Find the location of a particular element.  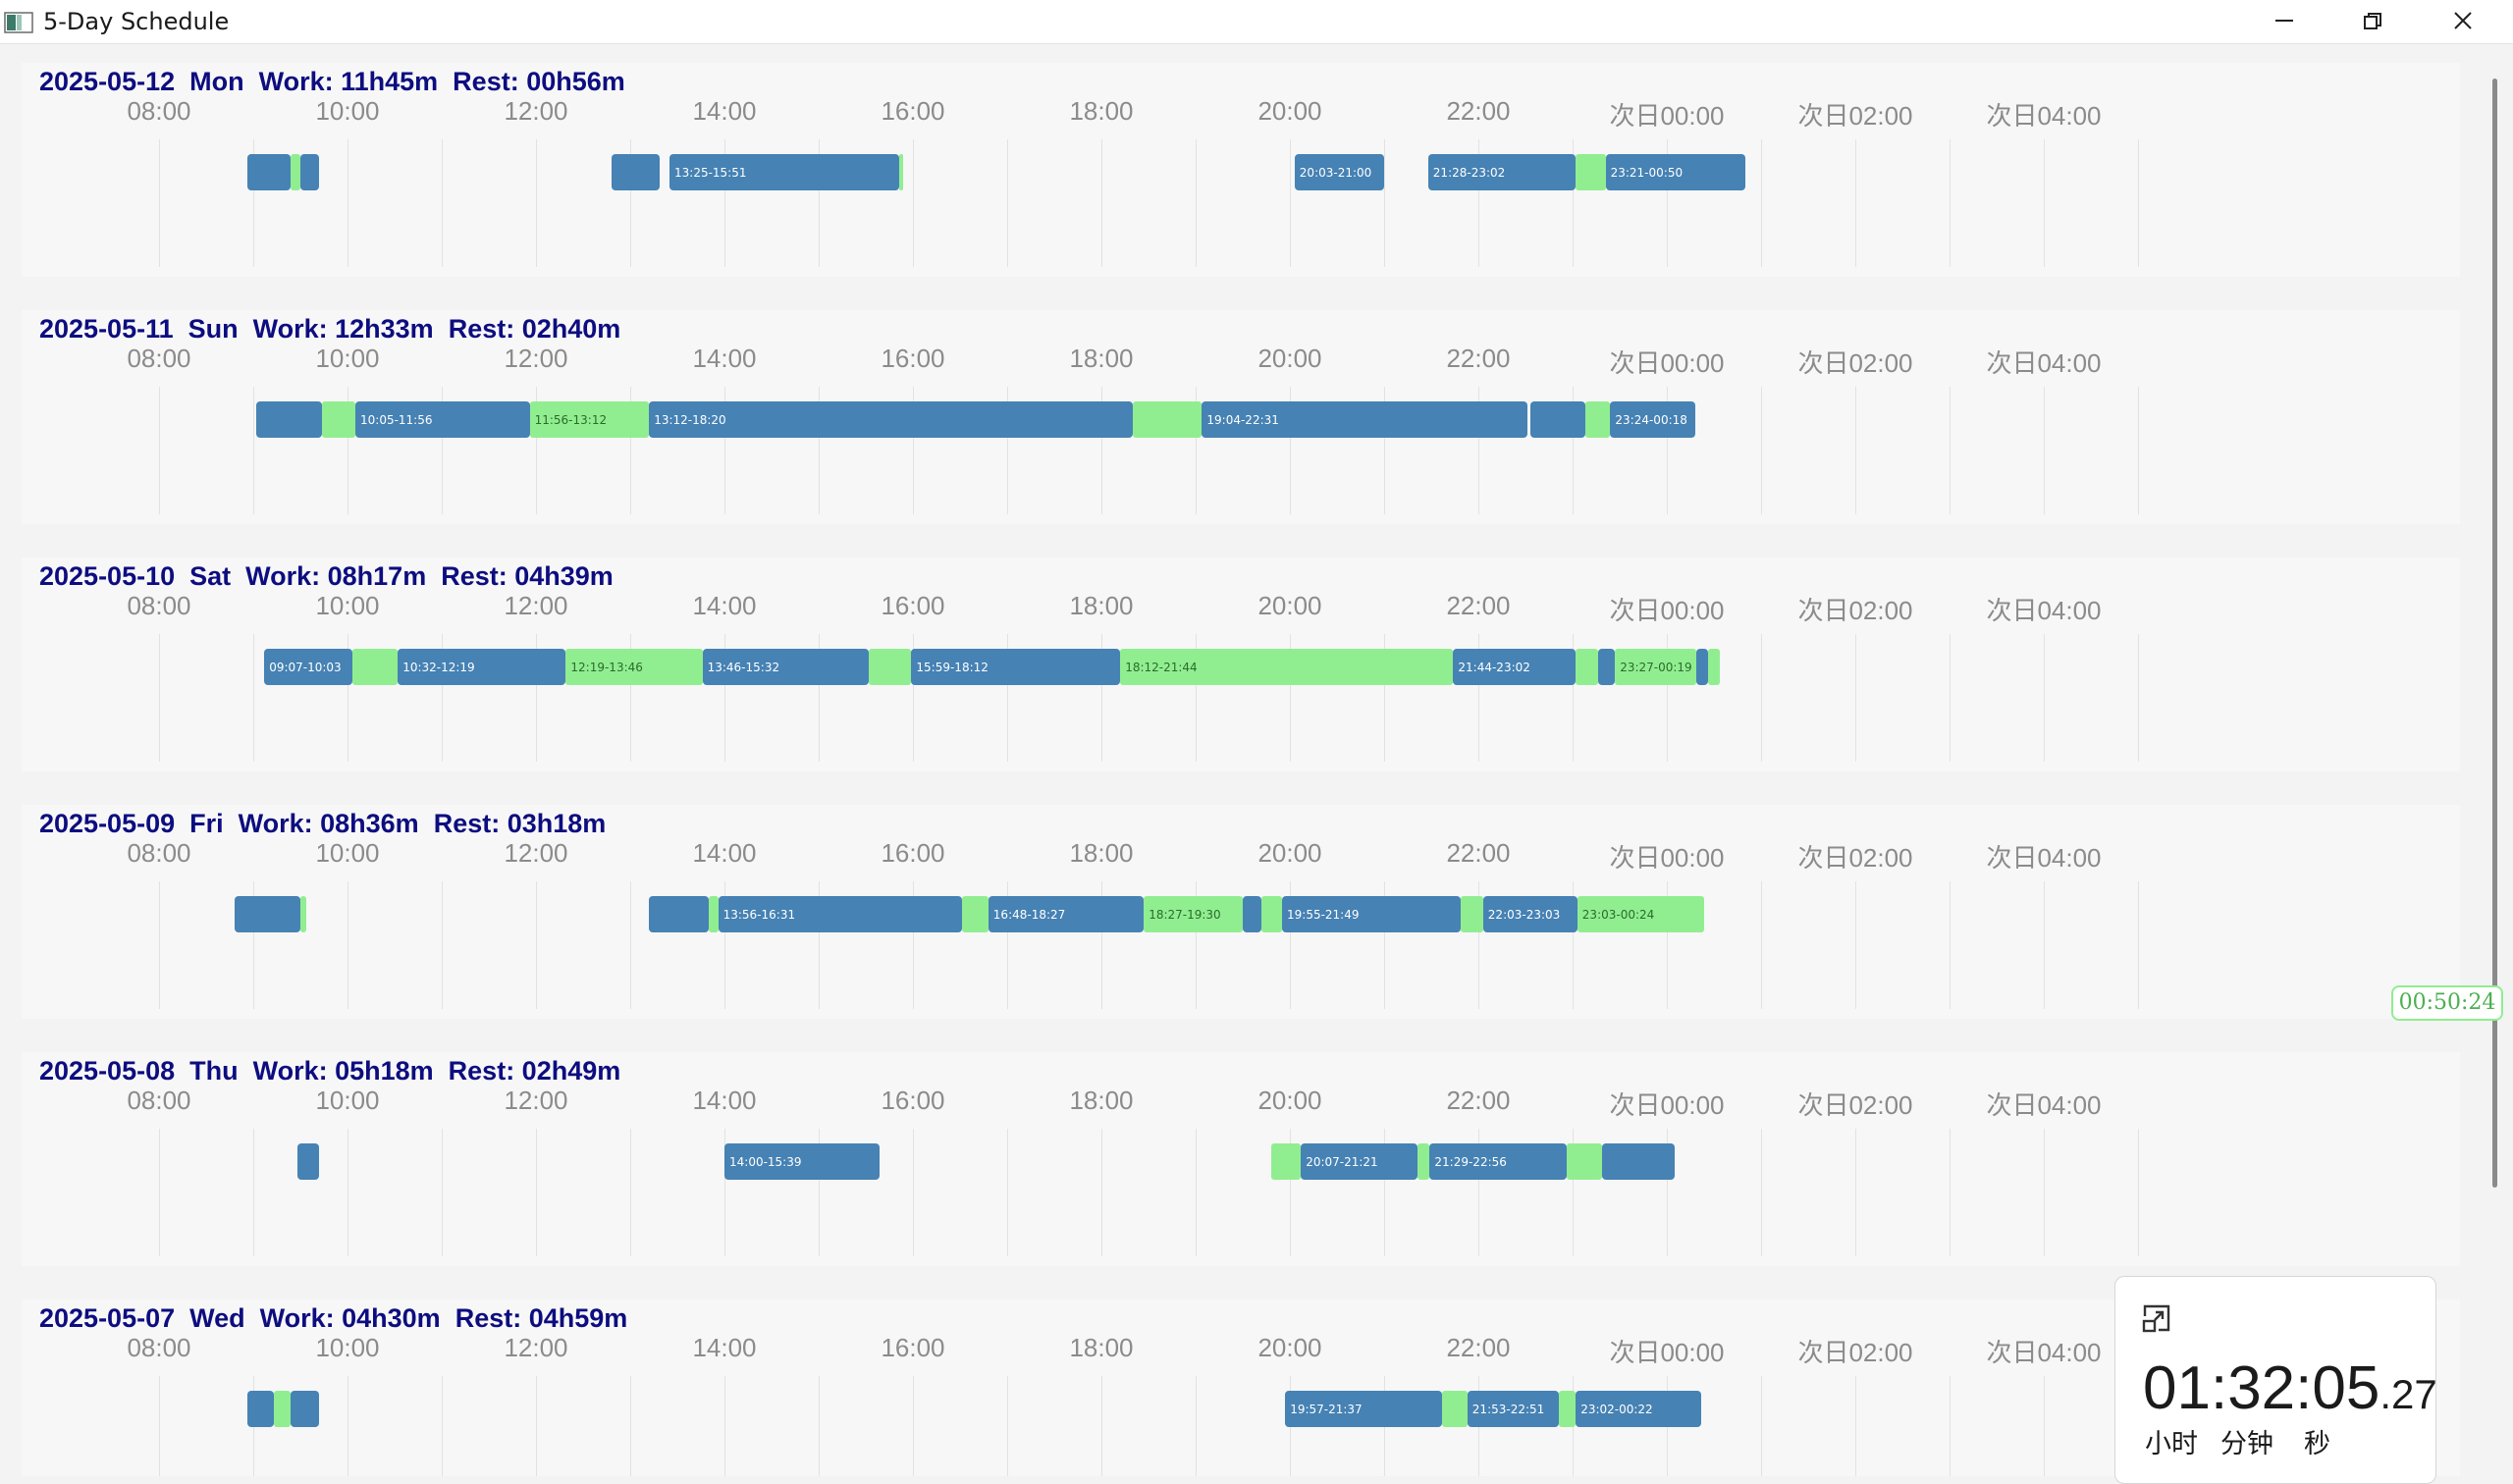

work-segment: 19:04-22:31 is located at coordinates (1365, 419).